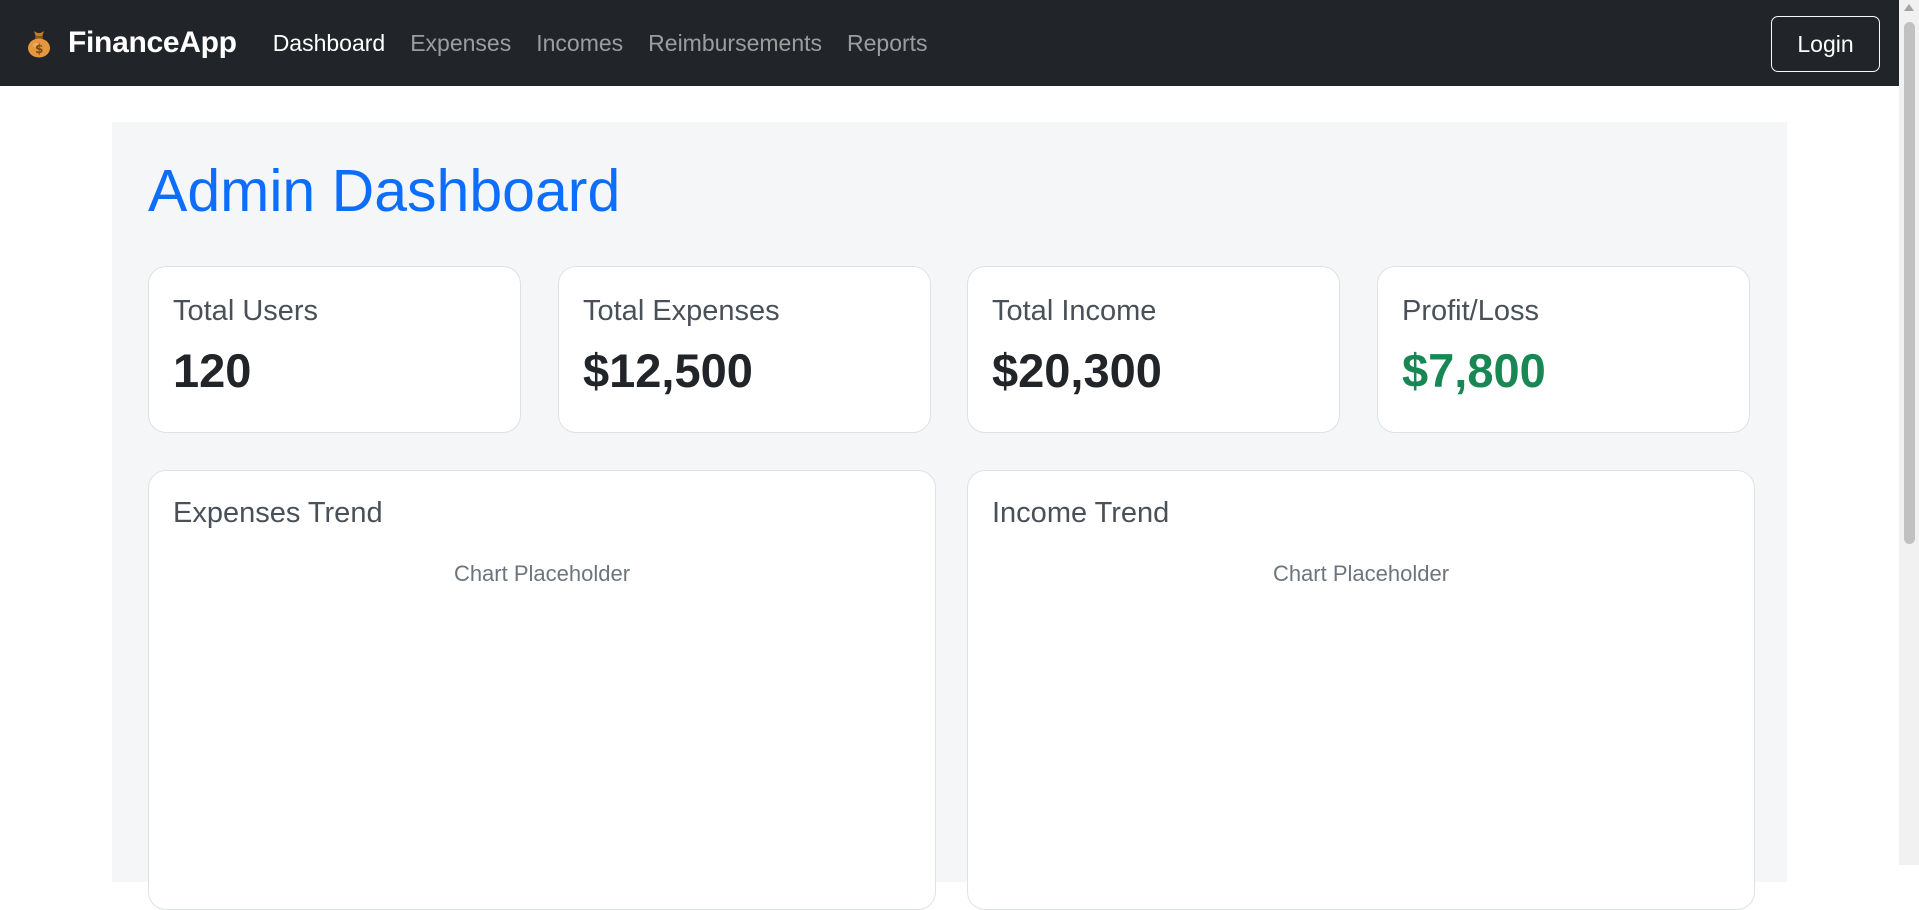 The width and height of the screenshot is (1919, 910). I want to click on chart-title: Income Trend, so click(1081, 513).